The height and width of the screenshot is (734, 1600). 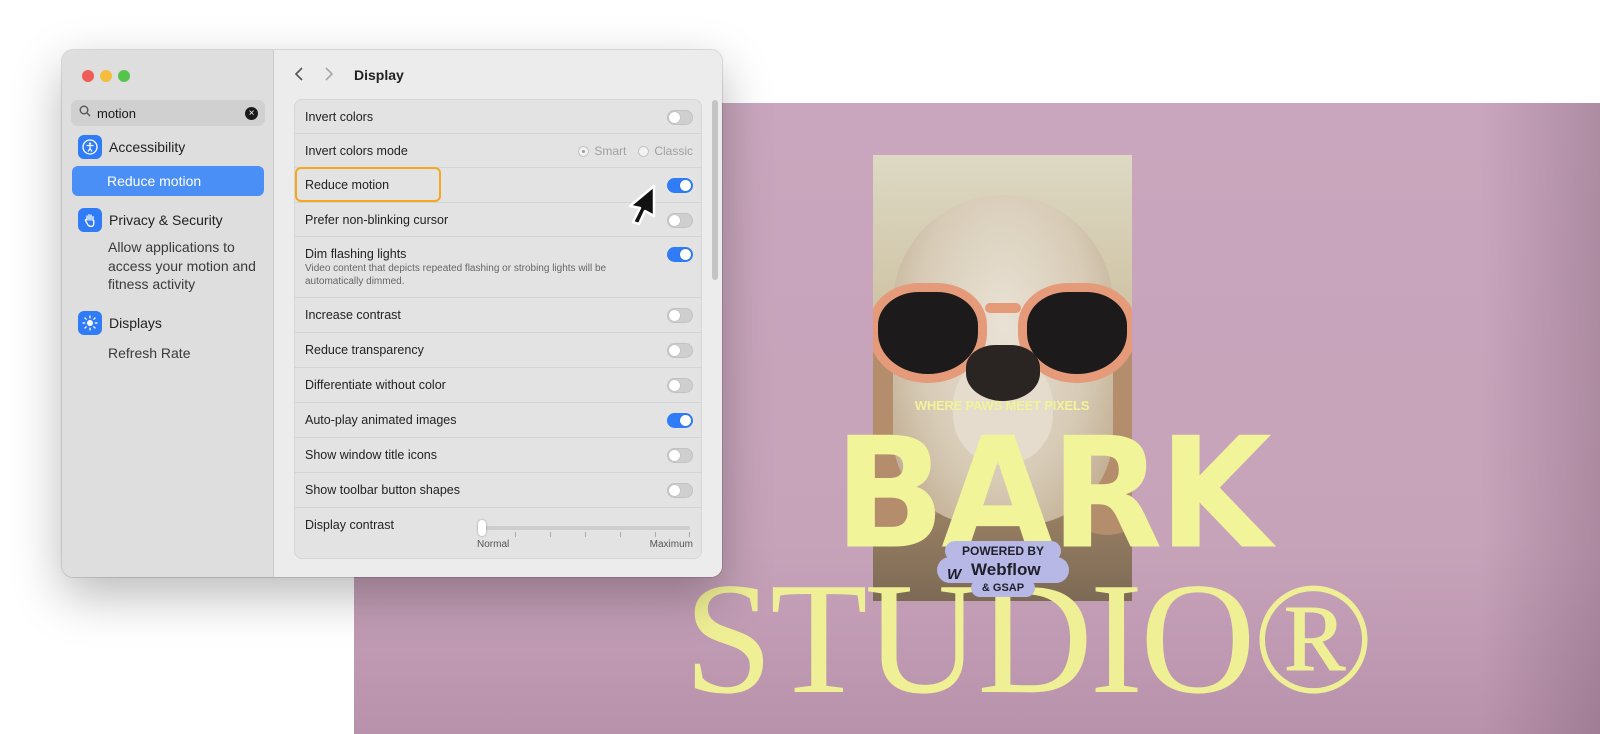 What do you see at coordinates (680, 455) in the screenshot?
I see `toggle-window-title-icons` at bounding box center [680, 455].